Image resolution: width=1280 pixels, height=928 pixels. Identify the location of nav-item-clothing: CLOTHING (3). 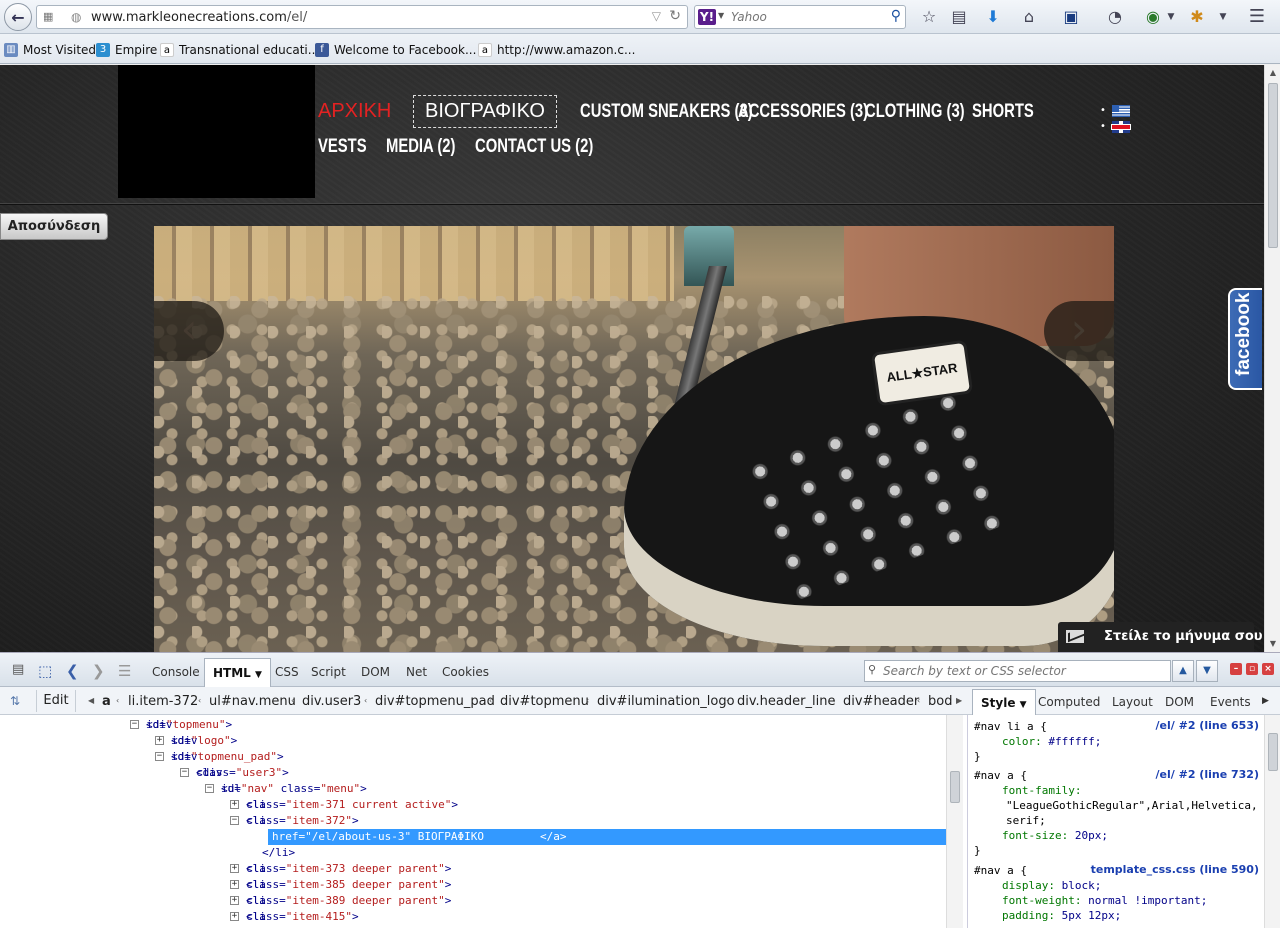
(915, 112).